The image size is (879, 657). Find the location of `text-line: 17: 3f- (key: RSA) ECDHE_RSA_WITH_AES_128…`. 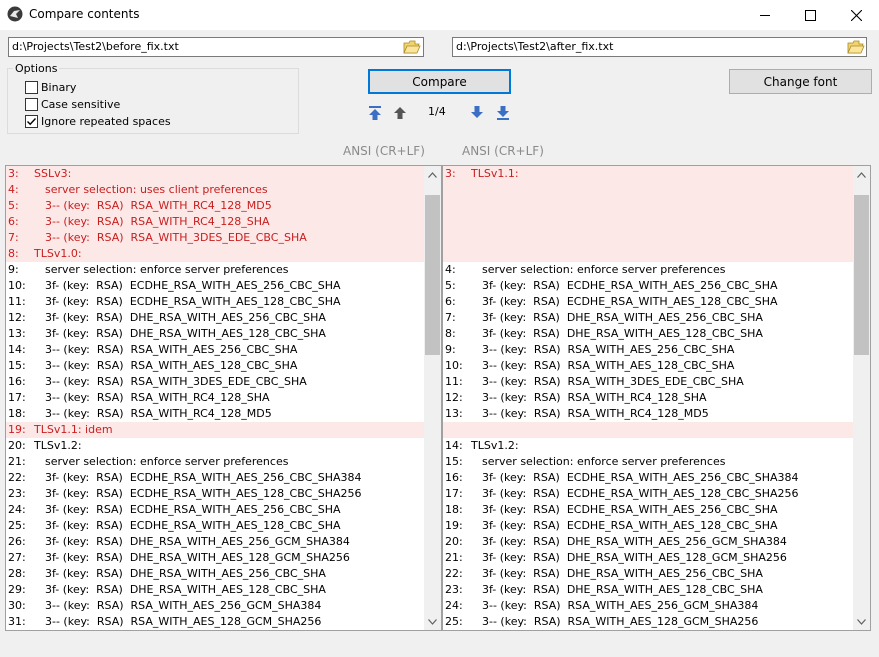

text-line: 17: 3f- (key: RSA) ECDHE_RSA_WITH_AES_128… is located at coordinates (648, 494).